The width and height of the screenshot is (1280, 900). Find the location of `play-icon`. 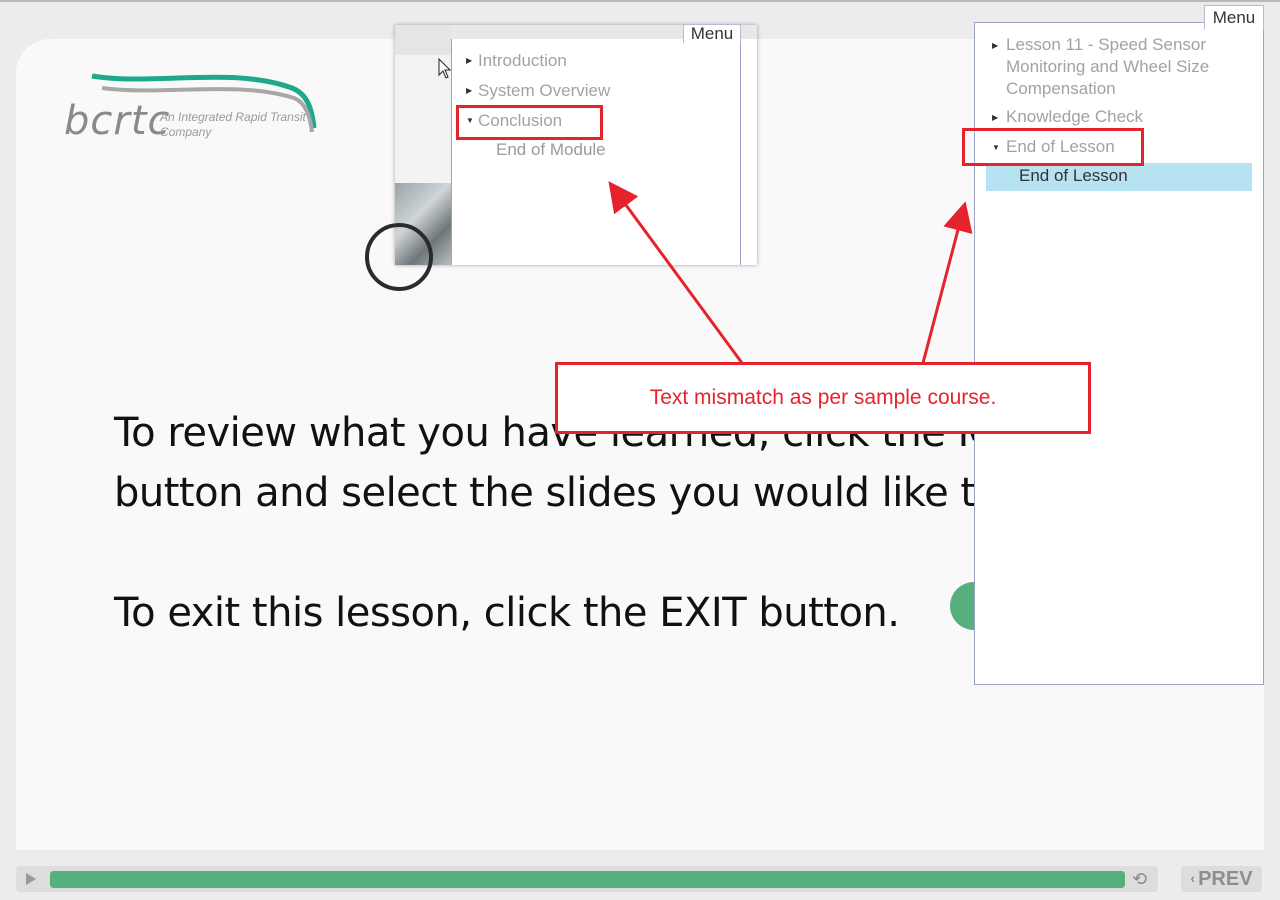

play-icon is located at coordinates (31, 879).